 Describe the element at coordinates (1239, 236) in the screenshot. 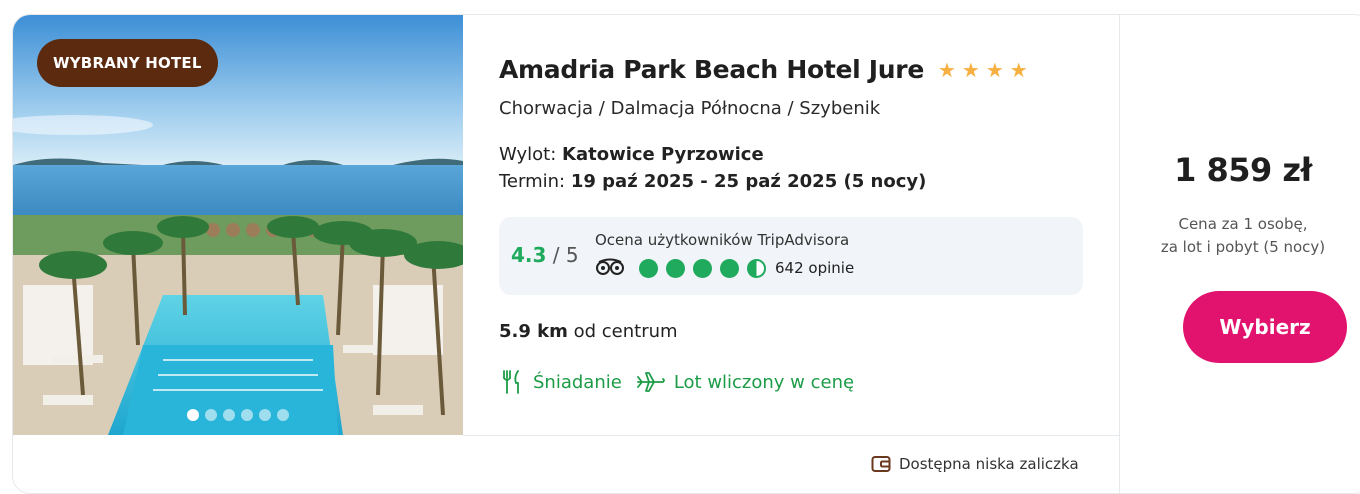

I see `price-note: Cena za 1 osobę, za lot i pobyt (5 nocy)` at that location.